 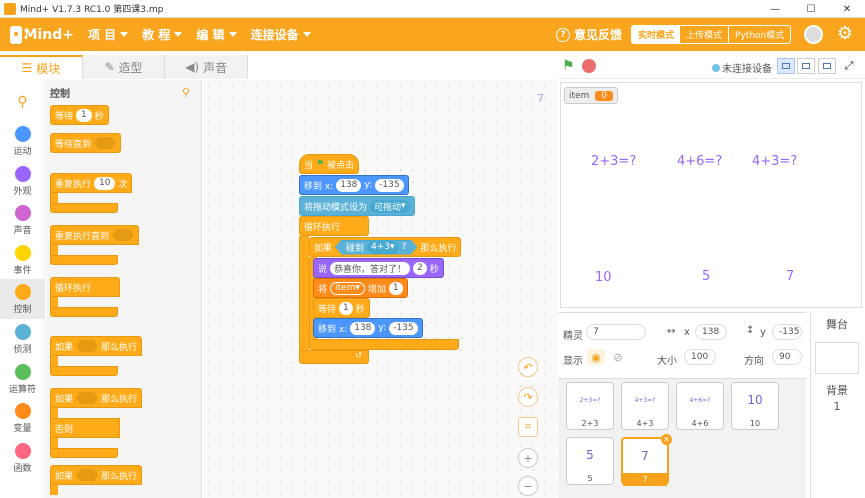 I want to click on wait-block: 等待 1 秒, so click(x=79, y=115).